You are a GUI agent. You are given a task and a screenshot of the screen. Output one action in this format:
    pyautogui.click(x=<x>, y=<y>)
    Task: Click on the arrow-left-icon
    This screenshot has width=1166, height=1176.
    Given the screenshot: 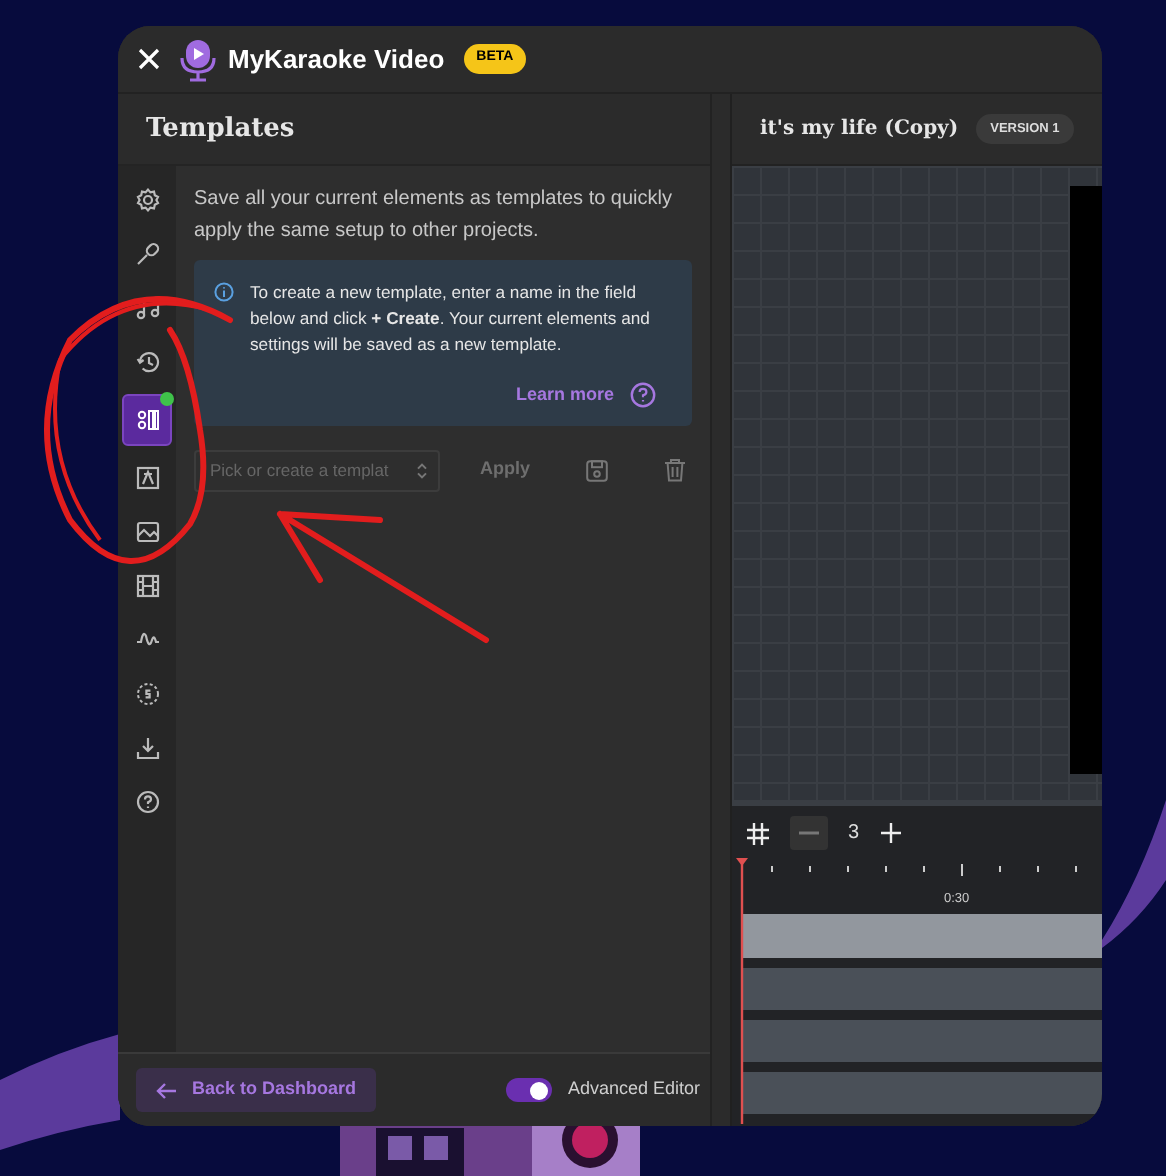 What is the action you would take?
    pyautogui.click(x=167, y=1090)
    